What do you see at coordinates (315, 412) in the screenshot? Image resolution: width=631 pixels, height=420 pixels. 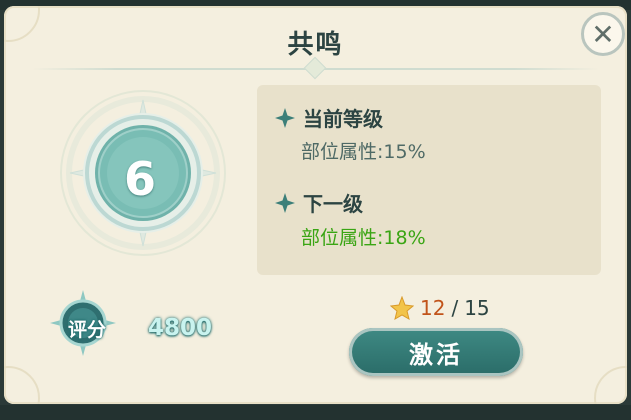 I see `bottom-background-strip` at bounding box center [315, 412].